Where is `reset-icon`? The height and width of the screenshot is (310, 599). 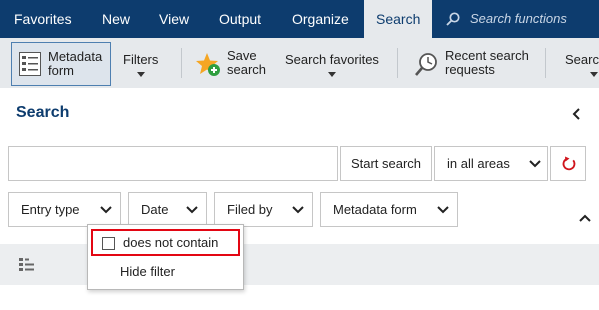
reset-icon is located at coordinates (569, 163).